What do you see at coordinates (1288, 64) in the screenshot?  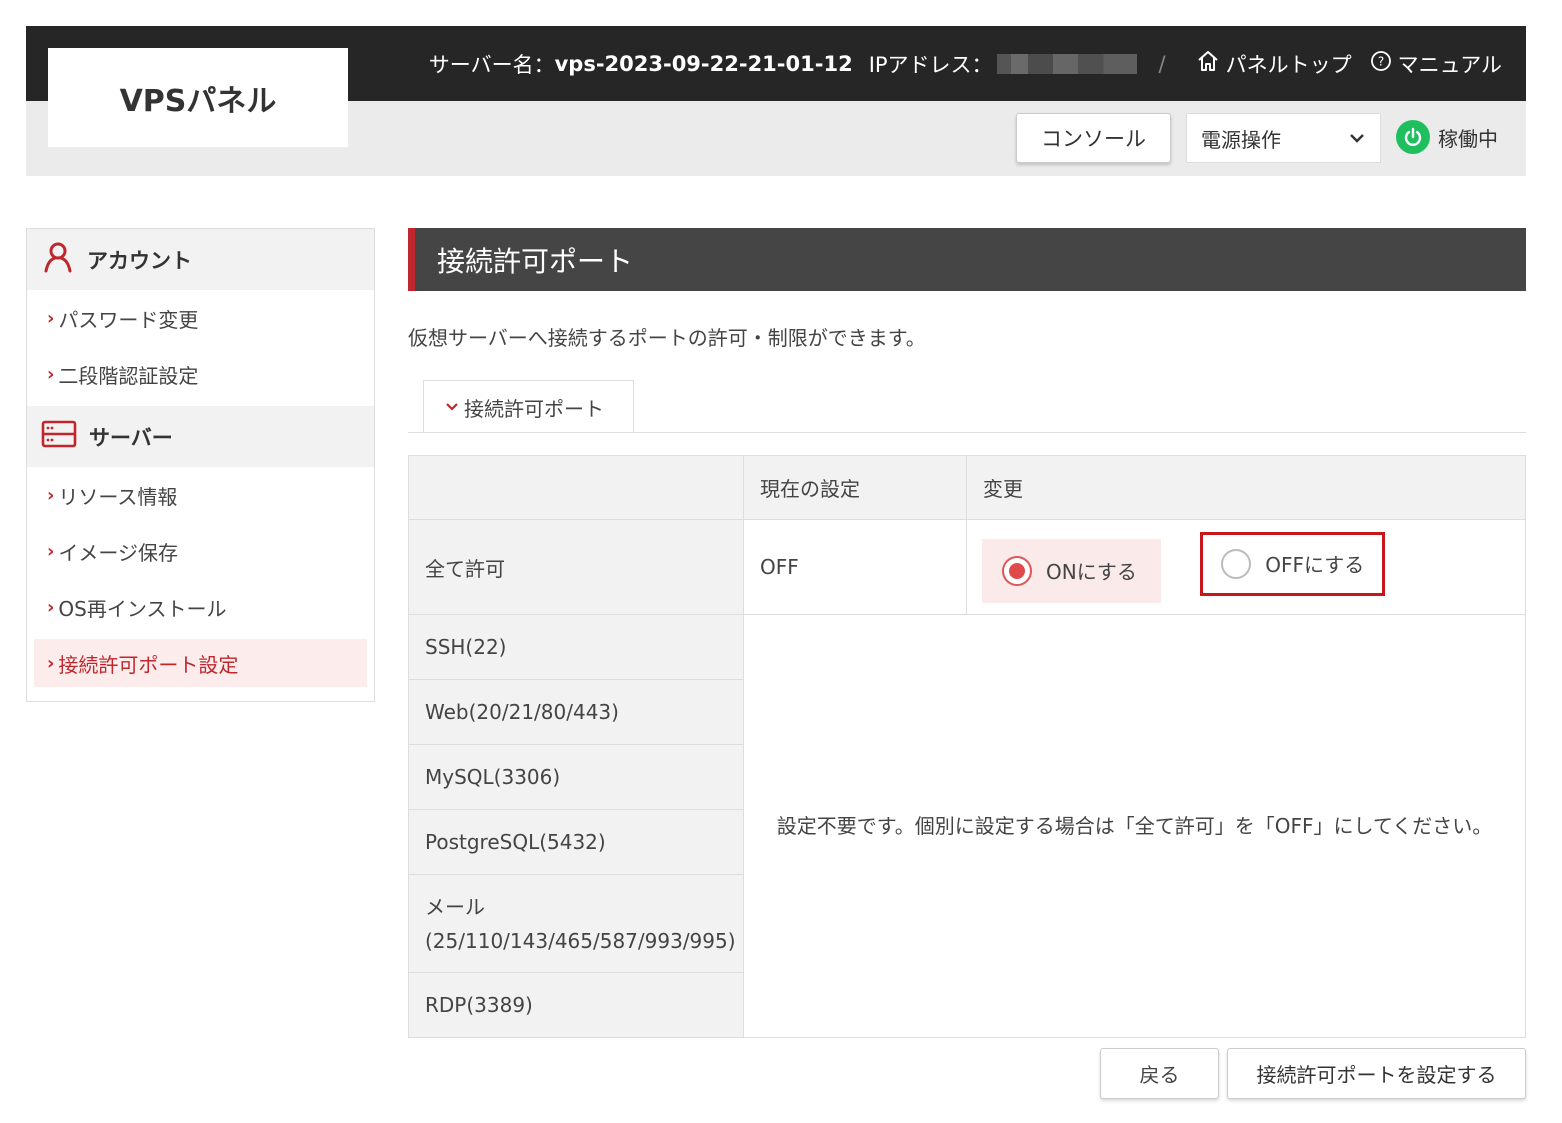 I see `panel-top-label: パネルトップ` at bounding box center [1288, 64].